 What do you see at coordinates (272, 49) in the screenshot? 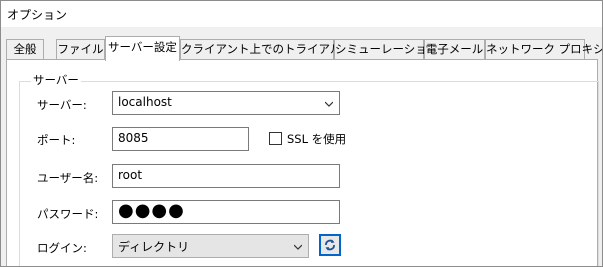
I see `tab-client-trial-run: クライアント上でのトライアルラン` at bounding box center [272, 49].